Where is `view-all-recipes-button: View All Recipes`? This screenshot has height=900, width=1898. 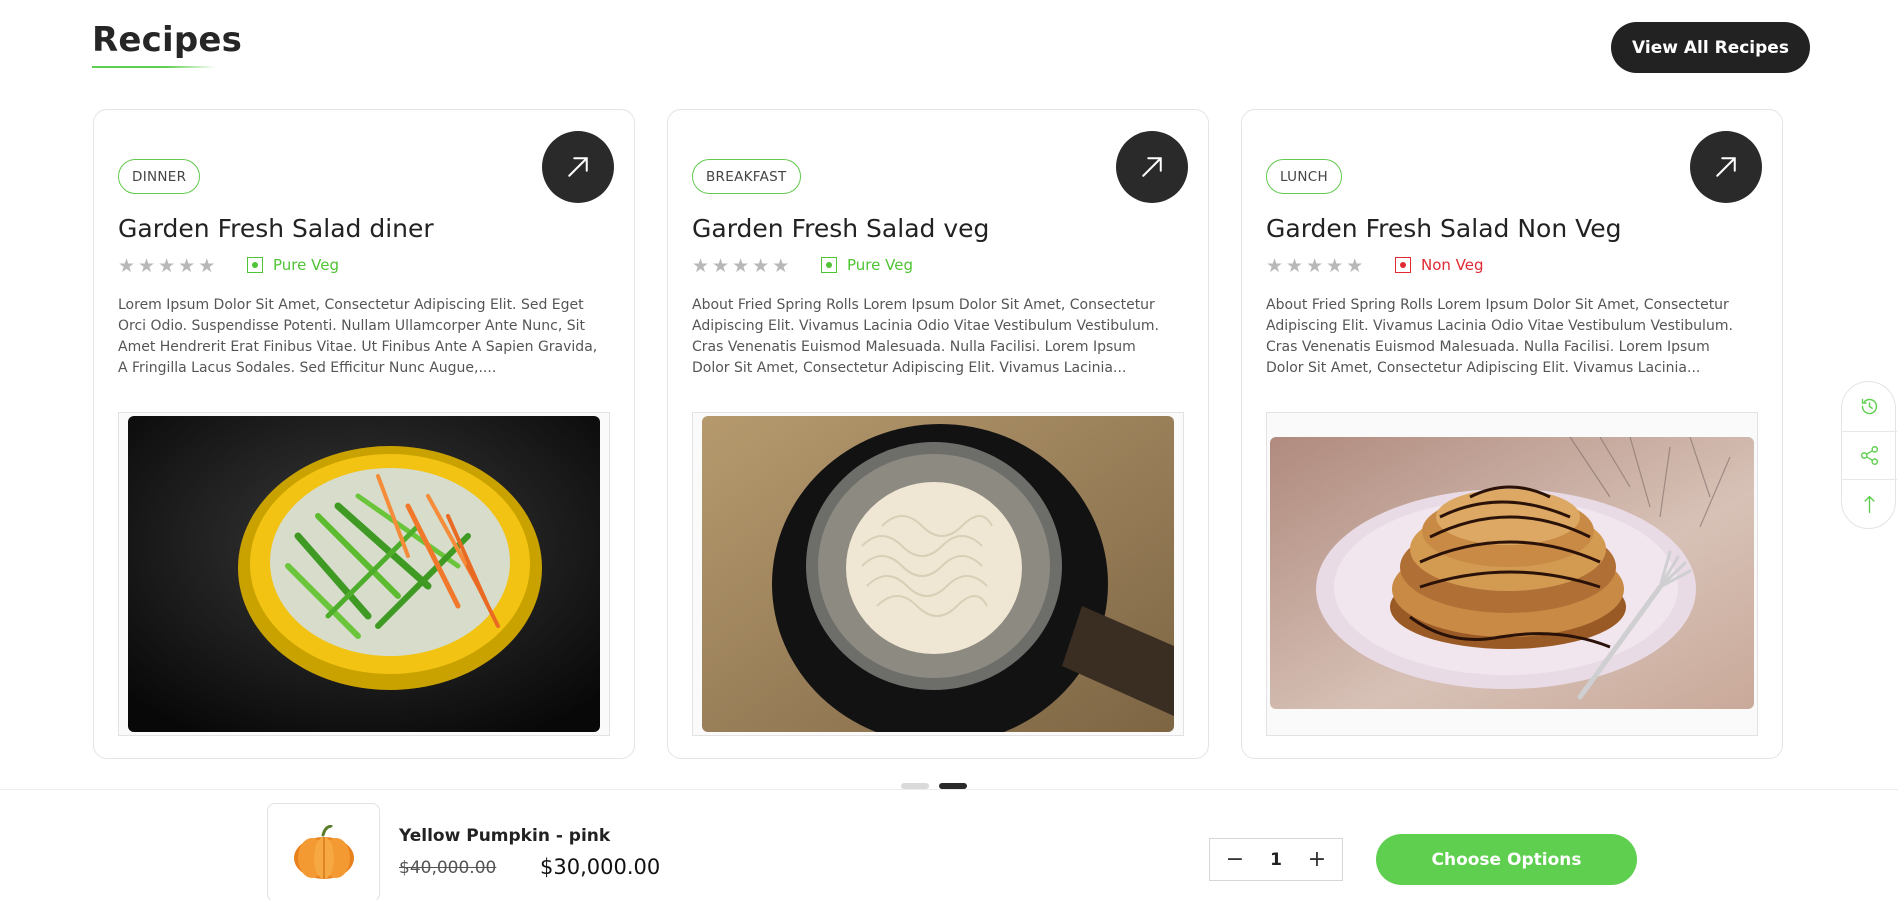
view-all-recipes-button: View All Recipes is located at coordinates (1710, 47).